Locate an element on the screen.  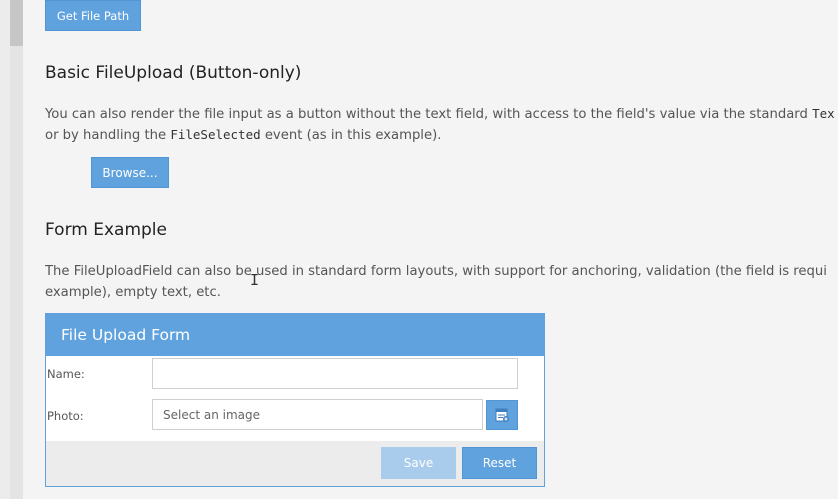
section-title-button-only: Basic FileUpload (Button-only) is located at coordinates (173, 73).